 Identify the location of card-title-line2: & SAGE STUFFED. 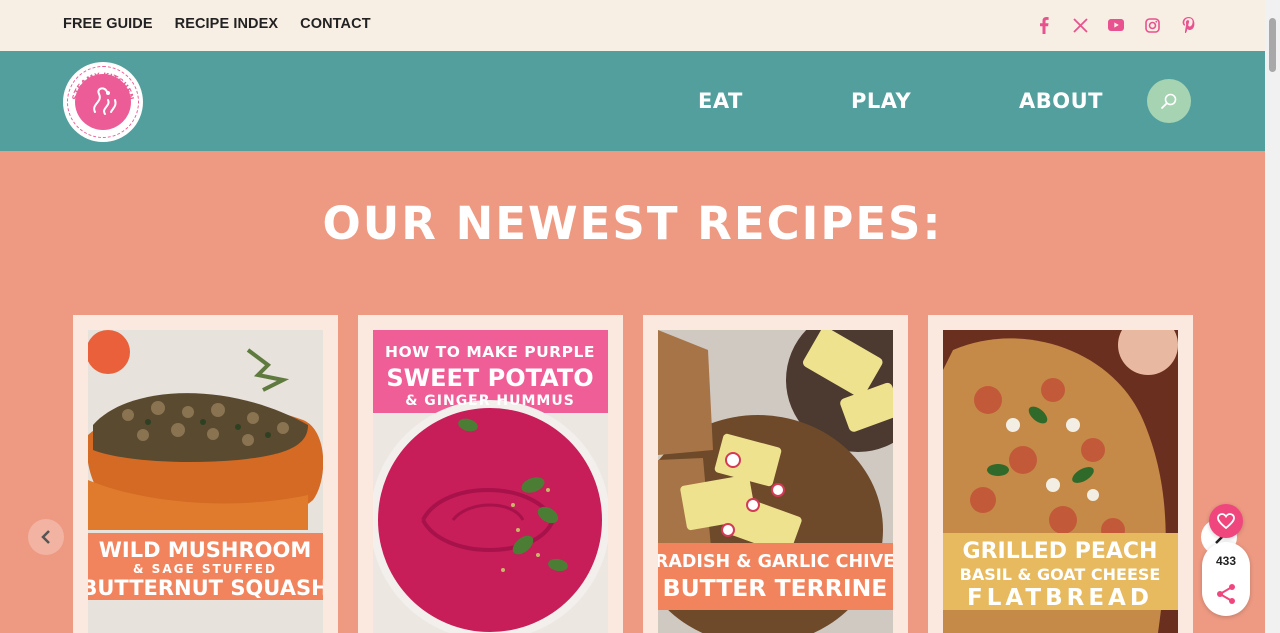
(205, 569).